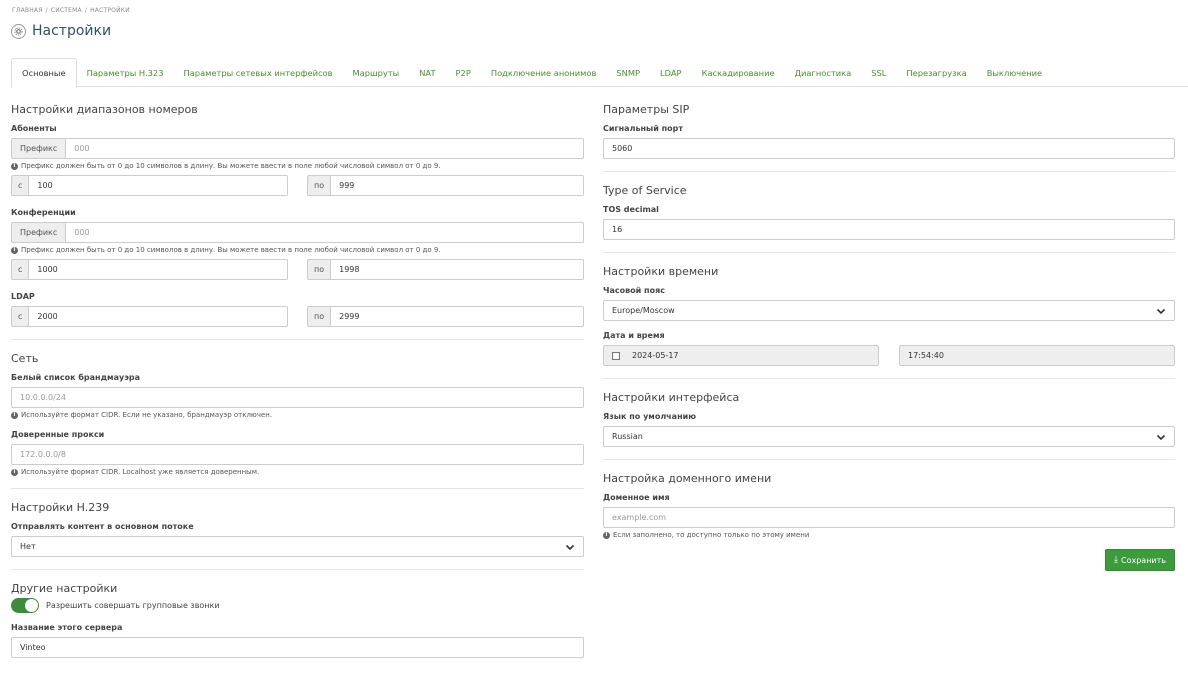 This screenshot has width=1188, height=683. What do you see at coordinates (738, 72) in the screenshot?
I see `tab-cascading: Каскадирование` at bounding box center [738, 72].